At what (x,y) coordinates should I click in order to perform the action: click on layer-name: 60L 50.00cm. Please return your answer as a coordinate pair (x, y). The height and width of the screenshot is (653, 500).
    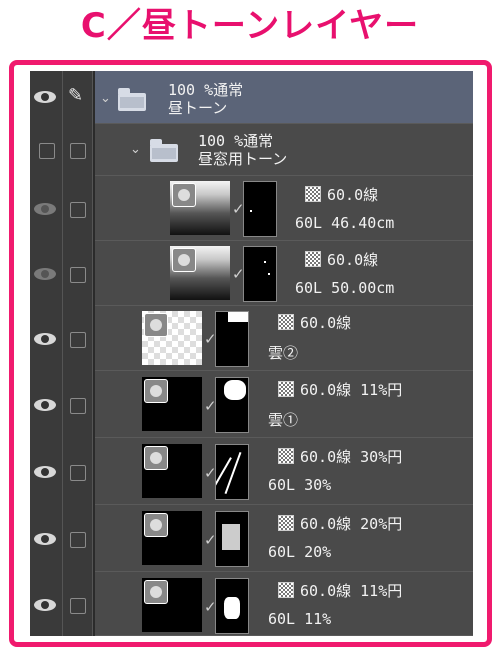
    Looking at the image, I should click on (345, 288).